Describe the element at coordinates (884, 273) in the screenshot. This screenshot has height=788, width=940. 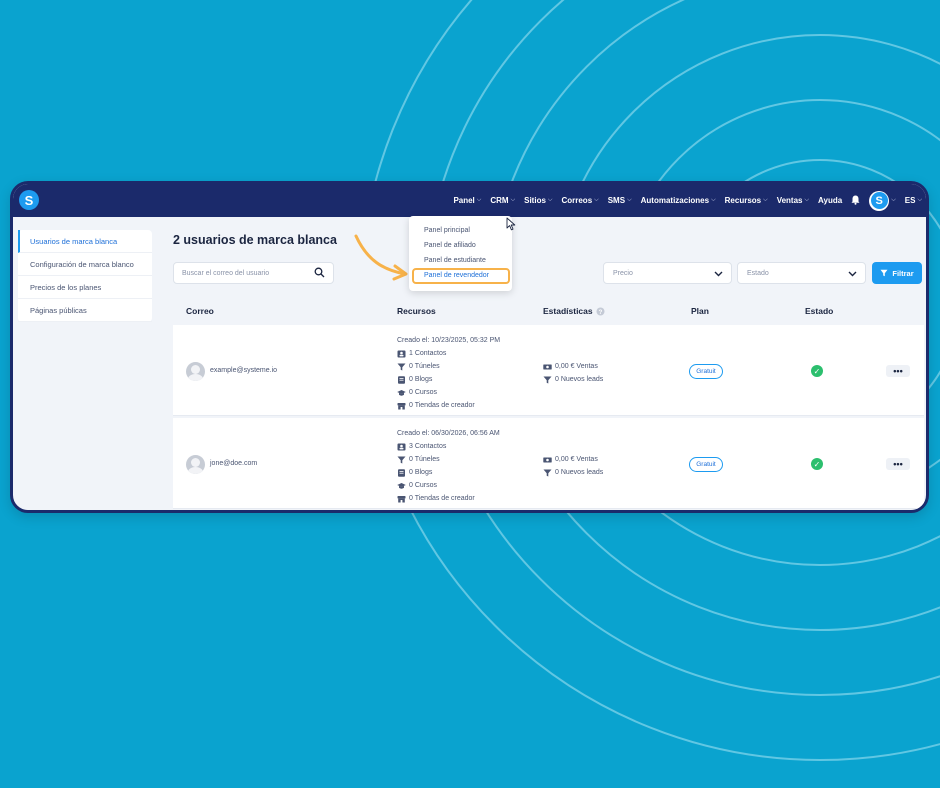
I see `filter-icon` at that location.